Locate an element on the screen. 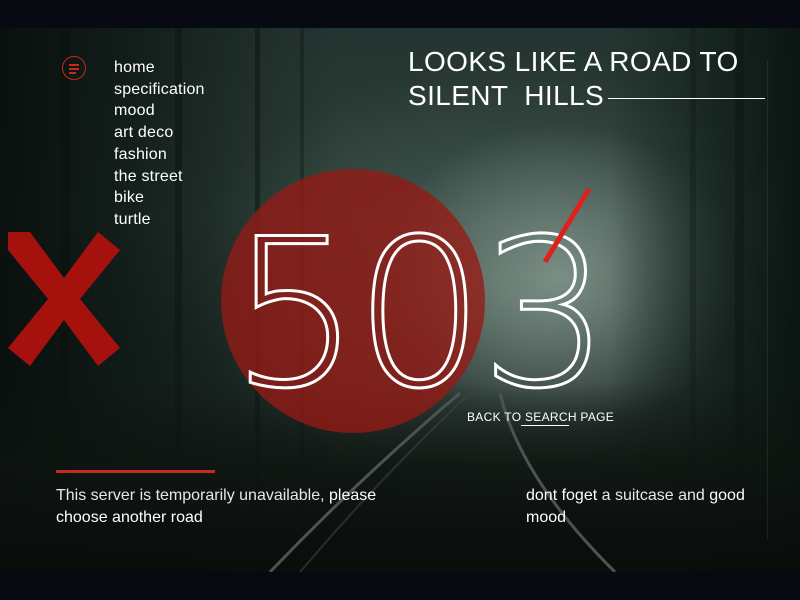 The height and width of the screenshot is (600, 800). tip-text: a suitcase and is located at coordinates (653, 495).